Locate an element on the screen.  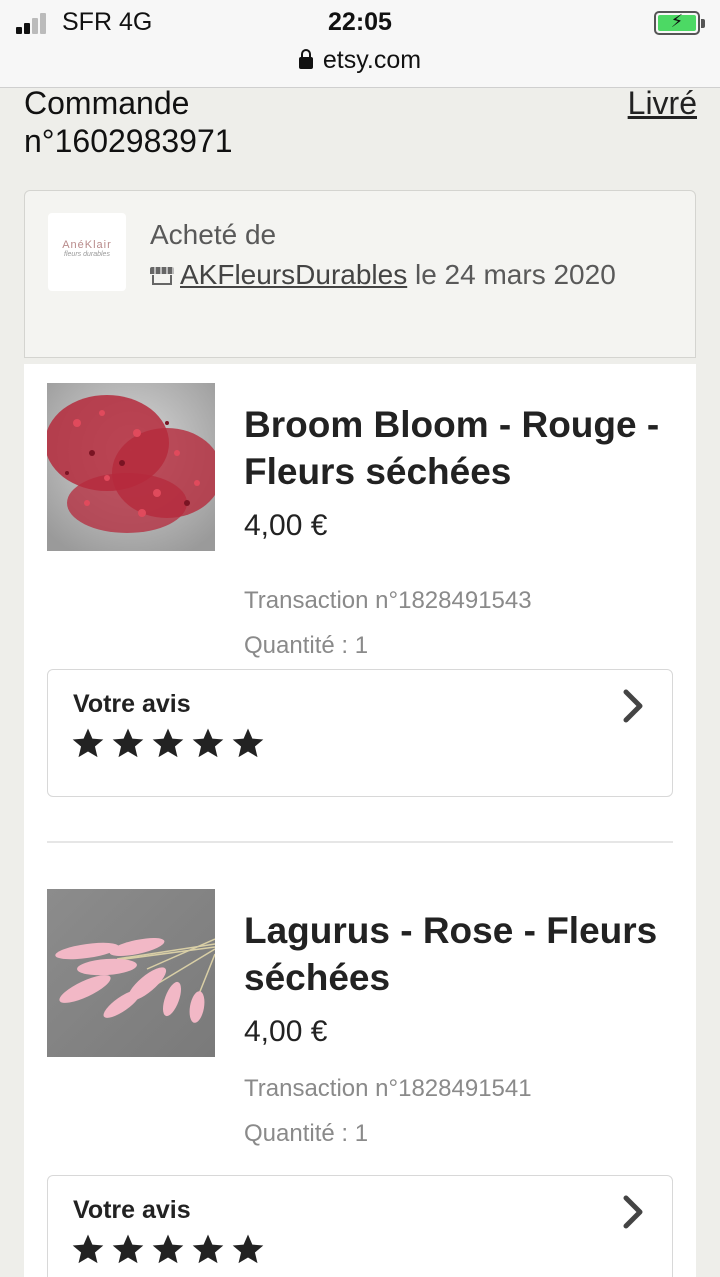
status-bar: SFR 4G 22:05 ⚡ etsy.com is located at coordinates (360, 44).